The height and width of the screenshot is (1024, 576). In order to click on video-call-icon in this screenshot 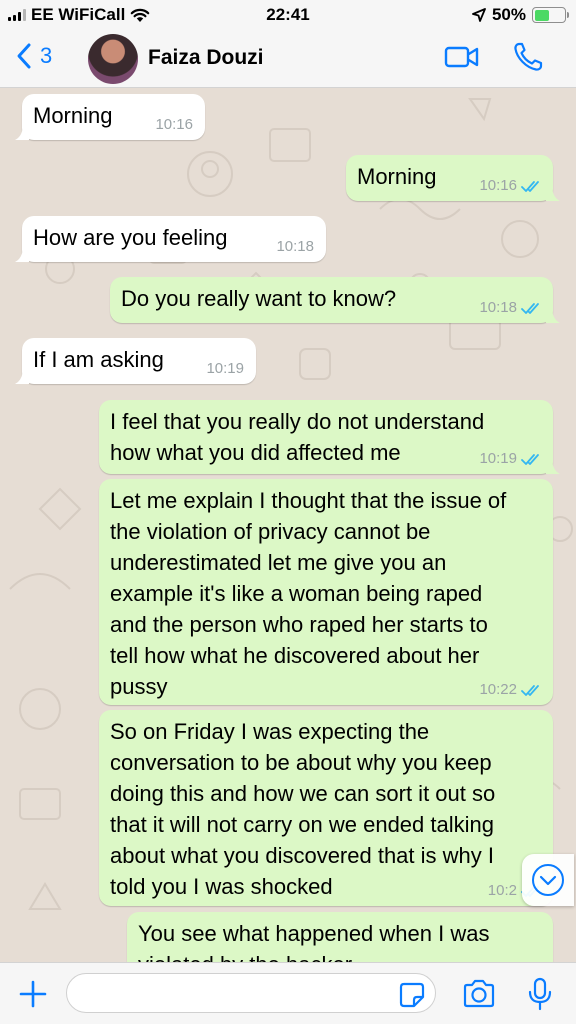, I will do `click(462, 57)`.